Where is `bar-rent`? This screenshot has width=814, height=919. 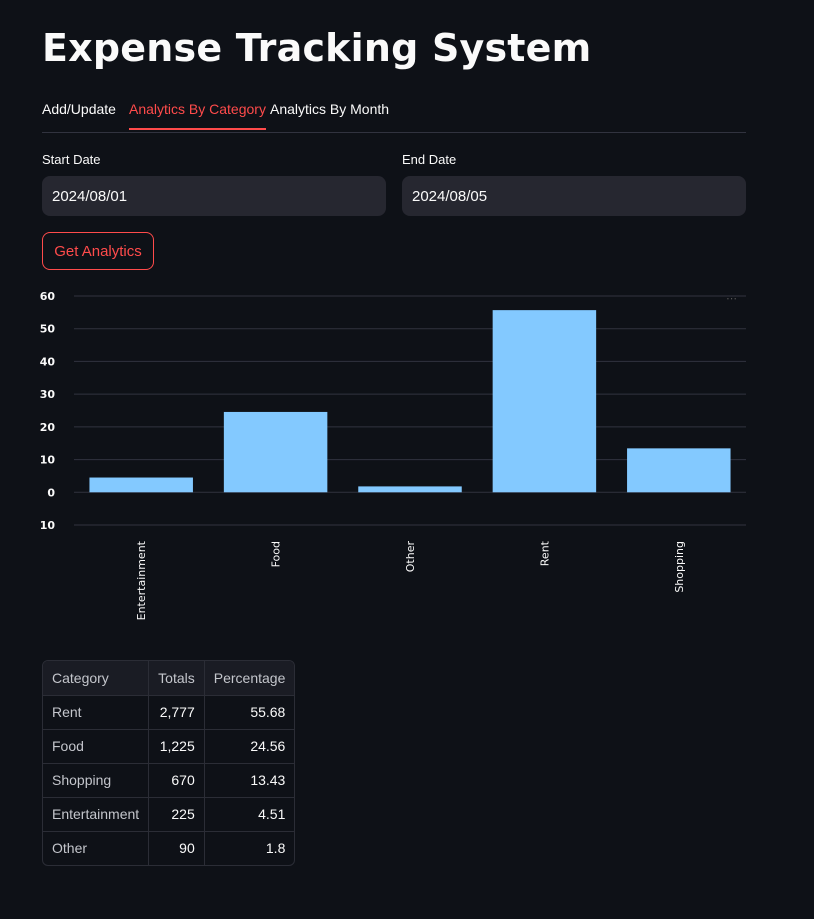 bar-rent is located at coordinates (544, 401).